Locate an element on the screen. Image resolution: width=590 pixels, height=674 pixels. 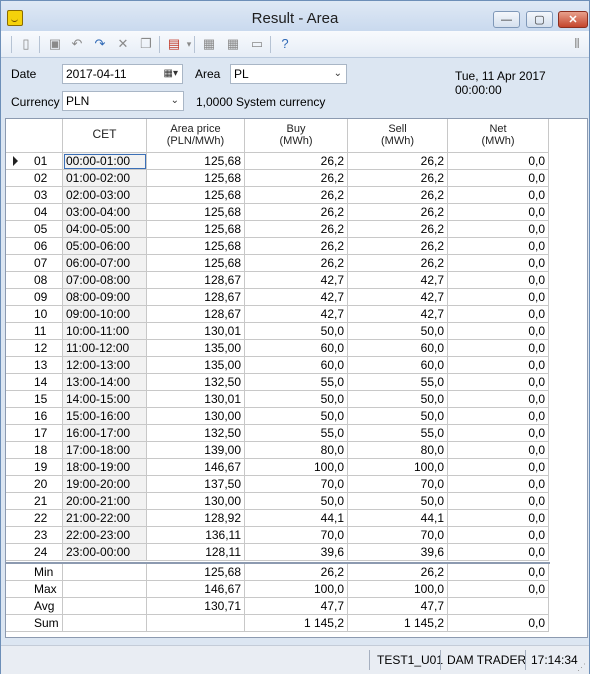
cell-area-price: 136,11 is located at coordinates (196, 535).